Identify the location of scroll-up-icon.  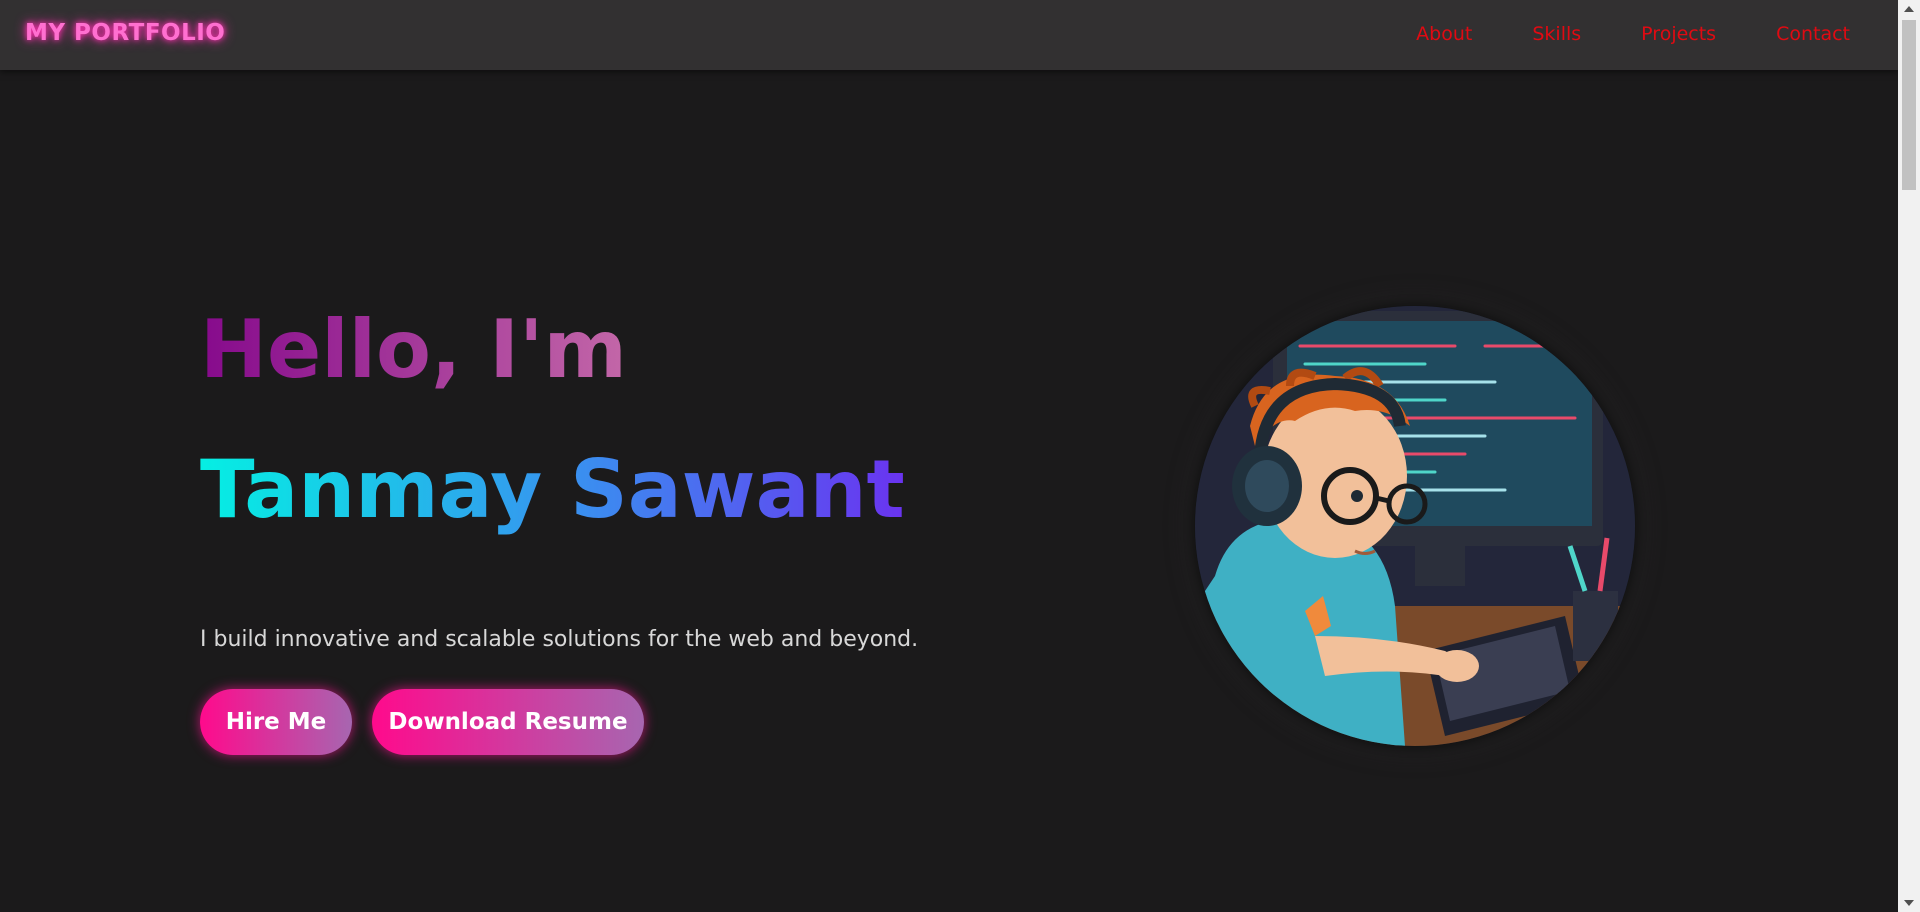
(1909, 9).